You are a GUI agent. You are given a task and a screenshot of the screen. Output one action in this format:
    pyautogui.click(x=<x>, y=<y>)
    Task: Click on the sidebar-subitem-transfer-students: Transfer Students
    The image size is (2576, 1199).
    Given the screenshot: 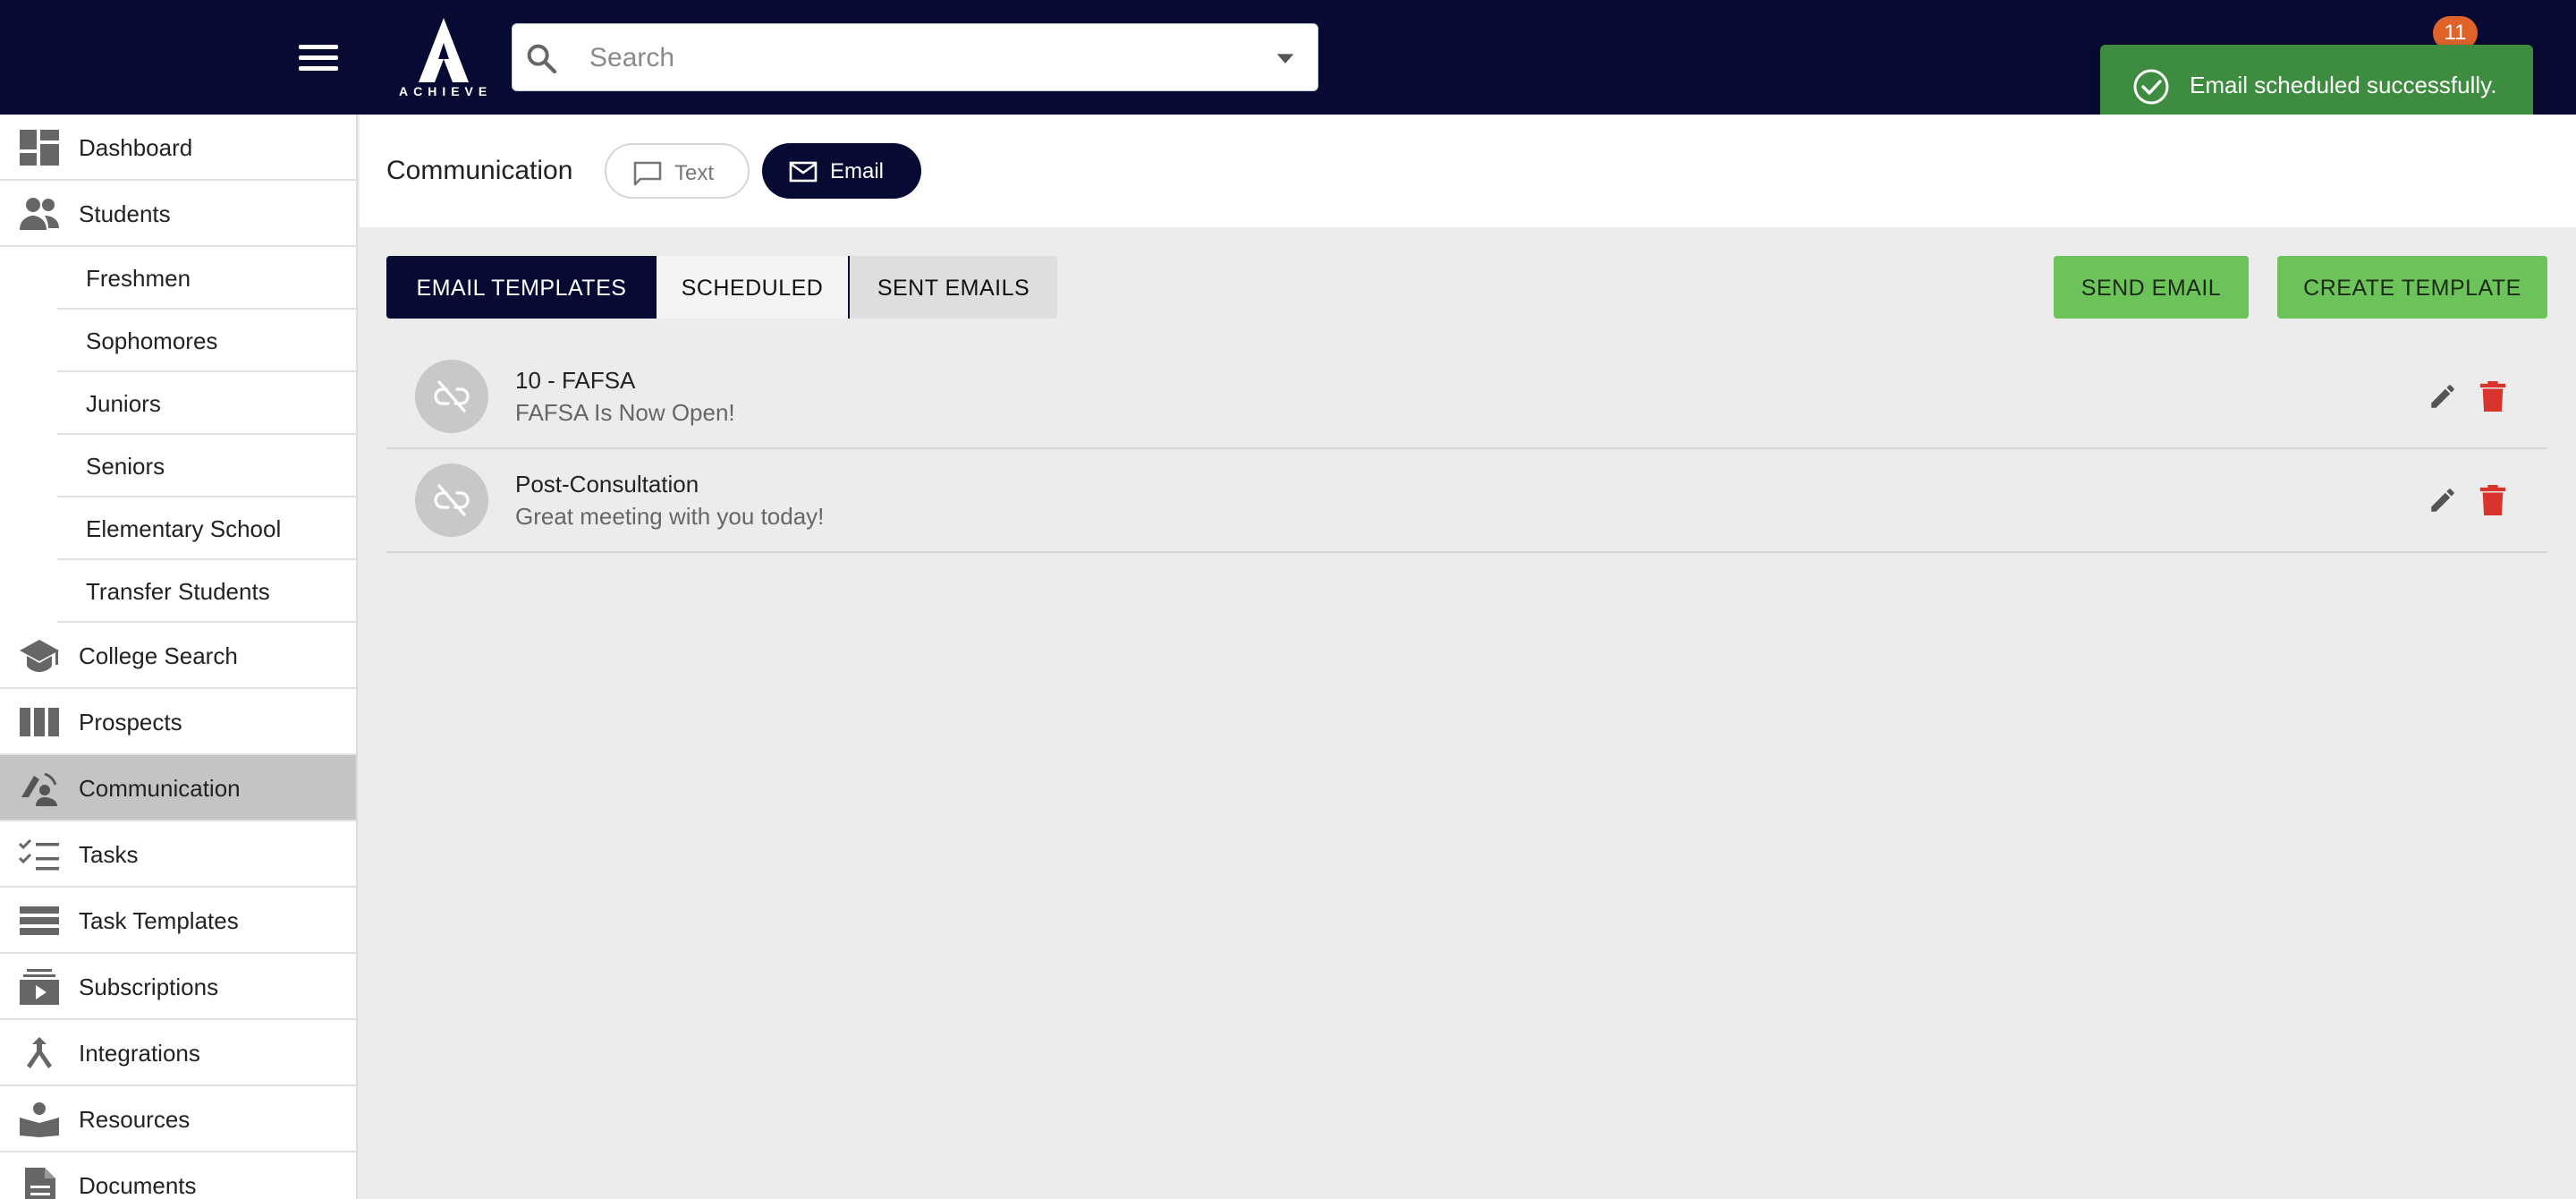 What is the action you would take?
    pyautogui.click(x=206, y=591)
    